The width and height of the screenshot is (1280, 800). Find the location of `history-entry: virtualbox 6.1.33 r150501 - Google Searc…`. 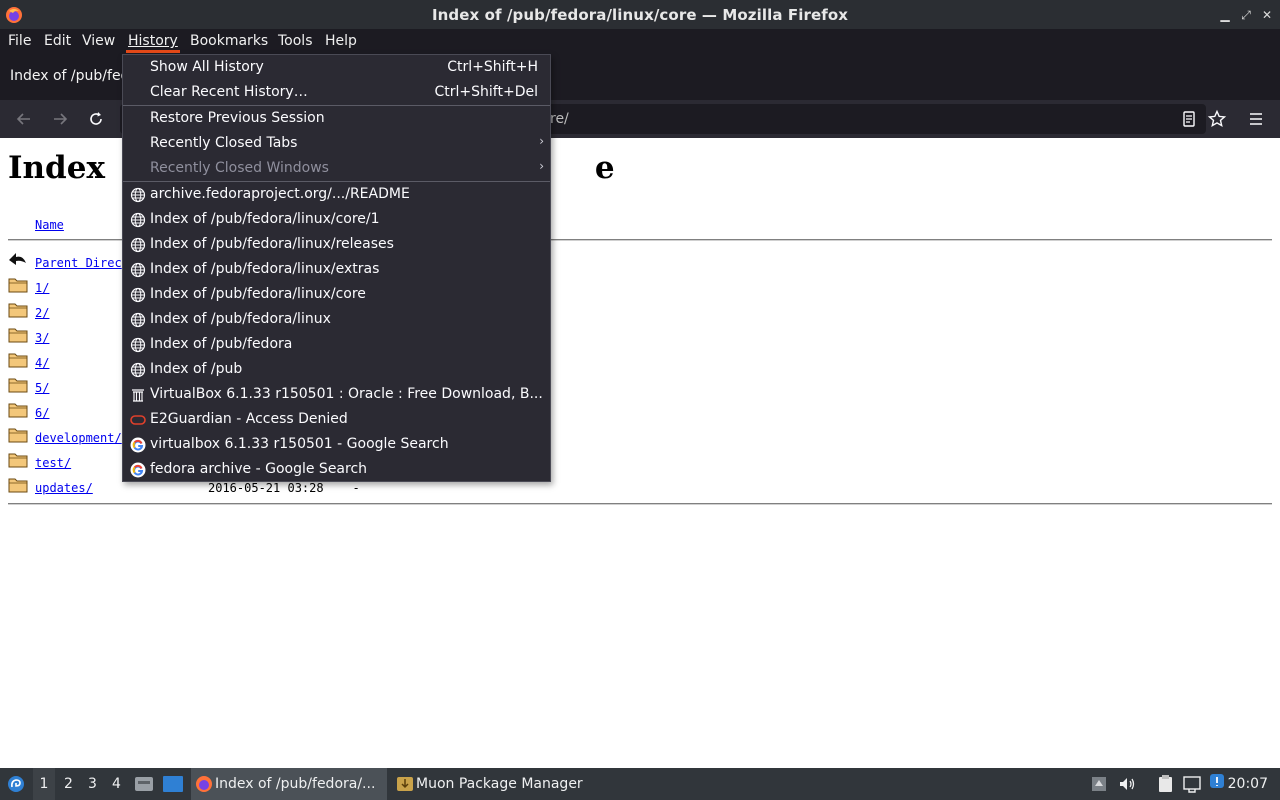

history-entry: virtualbox 6.1.33 r150501 - Google Searc… is located at coordinates (336, 444).